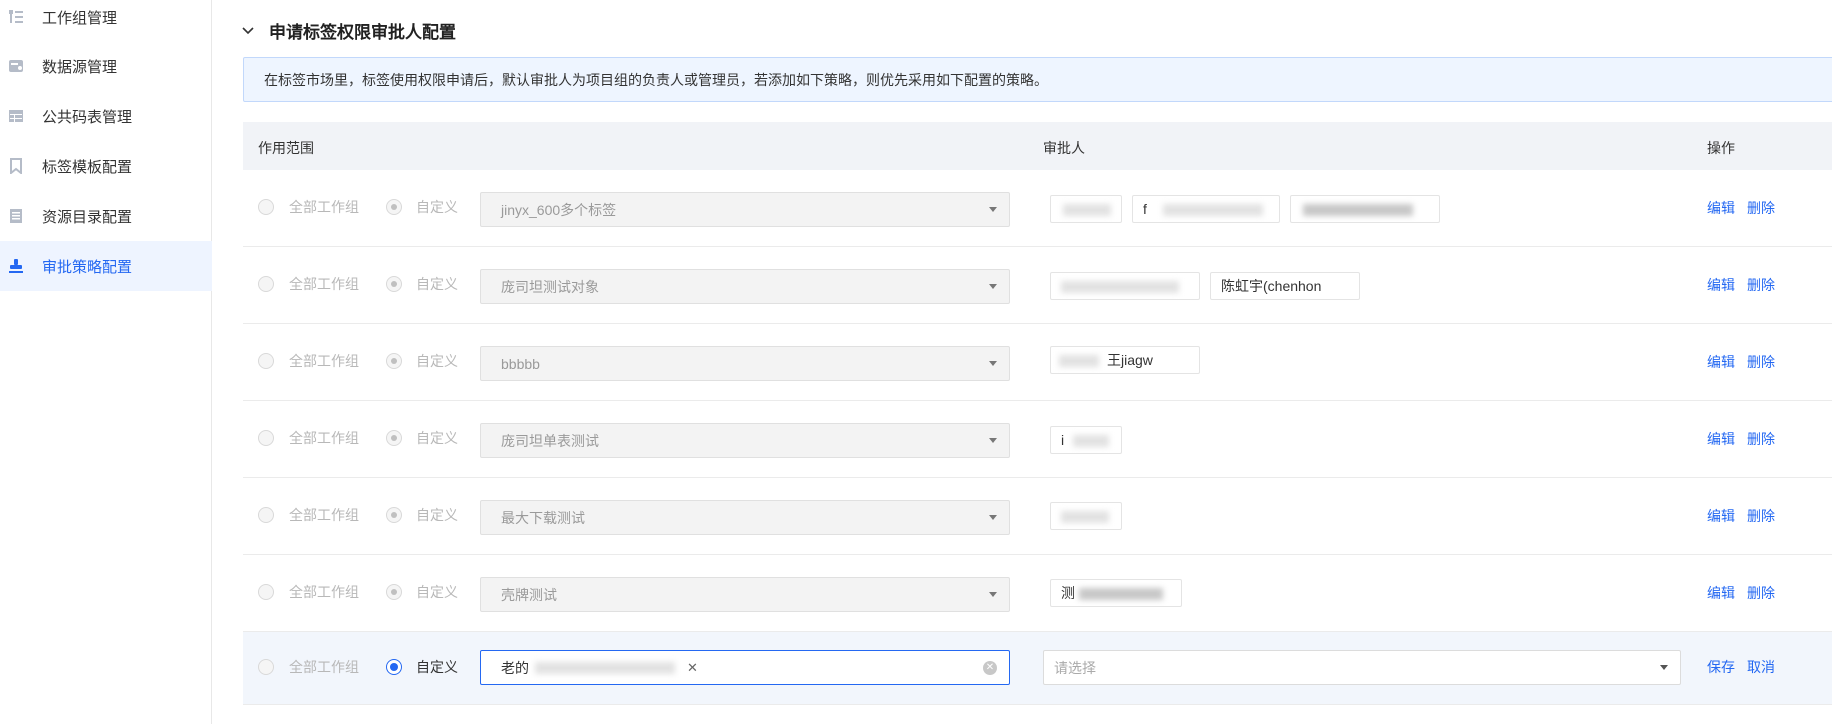  What do you see at coordinates (1086, 440) in the screenshot?
I see `approver-tag: i` at bounding box center [1086, 440].